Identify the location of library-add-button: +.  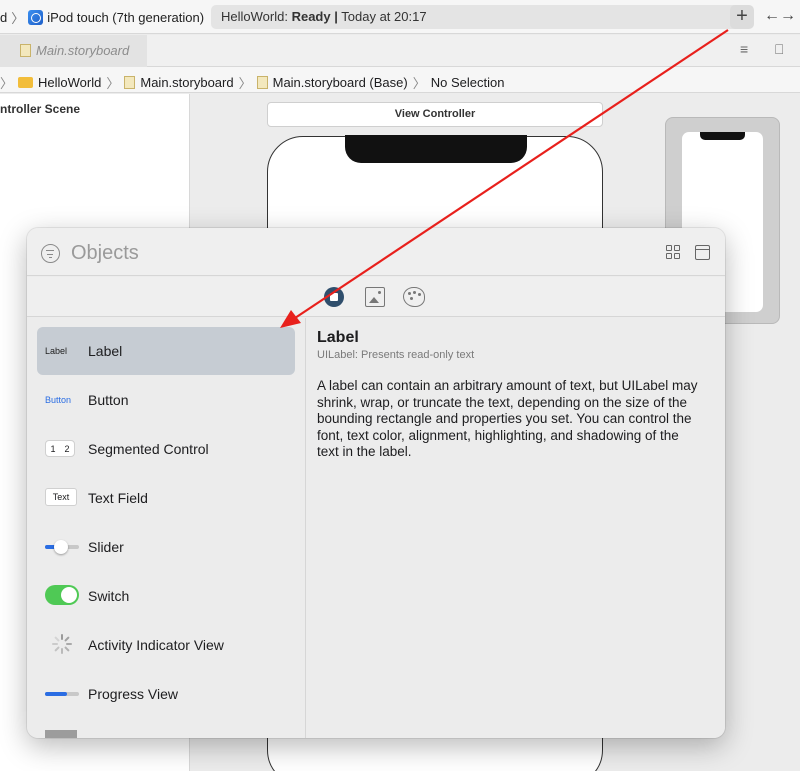
(742, 17).